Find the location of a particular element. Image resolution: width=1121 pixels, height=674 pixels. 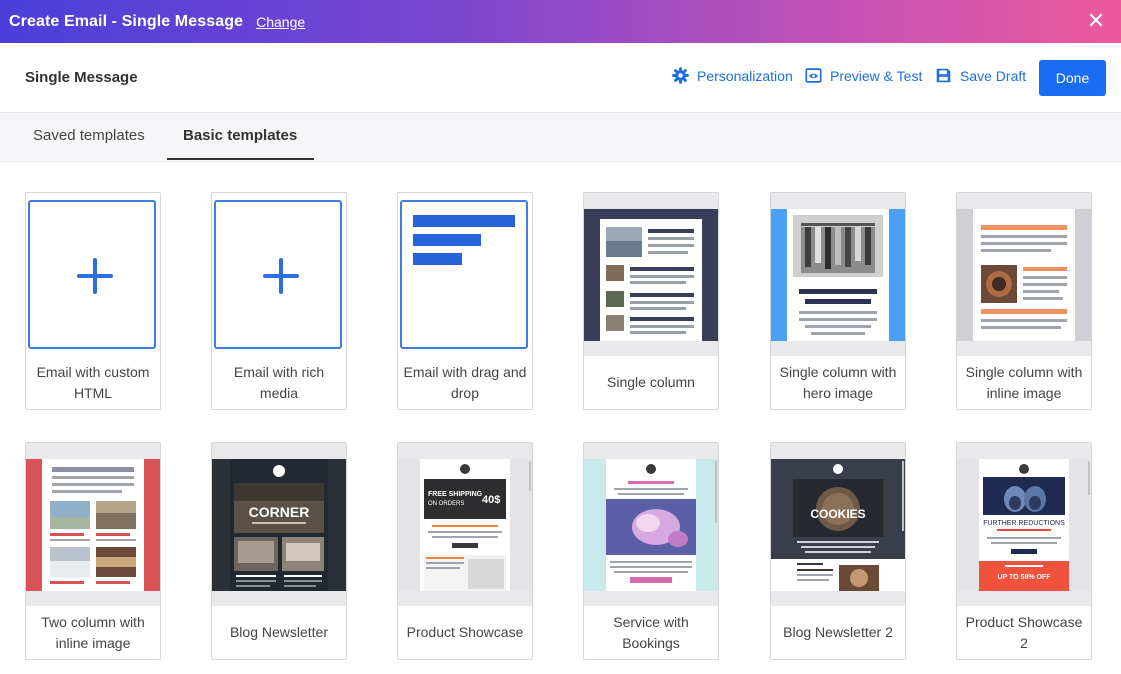

tab-basic-templates: Basic templates is located at coordinates (240, 135).